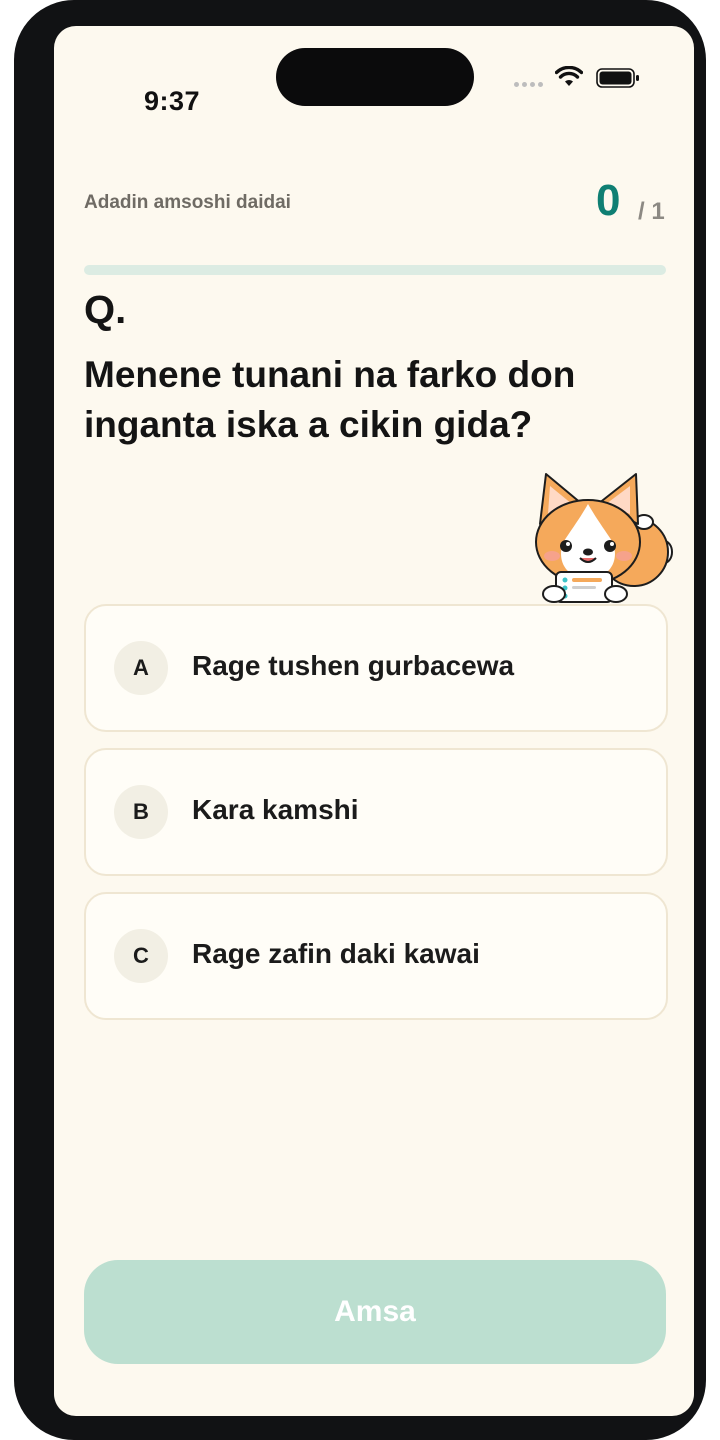 This screenshot has width=720, height=1440. I want to click on signal-icon, so click(528, 84).